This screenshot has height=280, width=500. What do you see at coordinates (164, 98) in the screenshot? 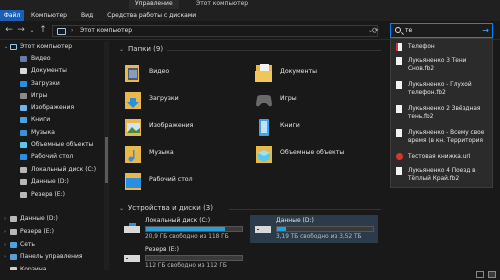
I see `folder-name: Загрузки` at bounding box center [164, 98].